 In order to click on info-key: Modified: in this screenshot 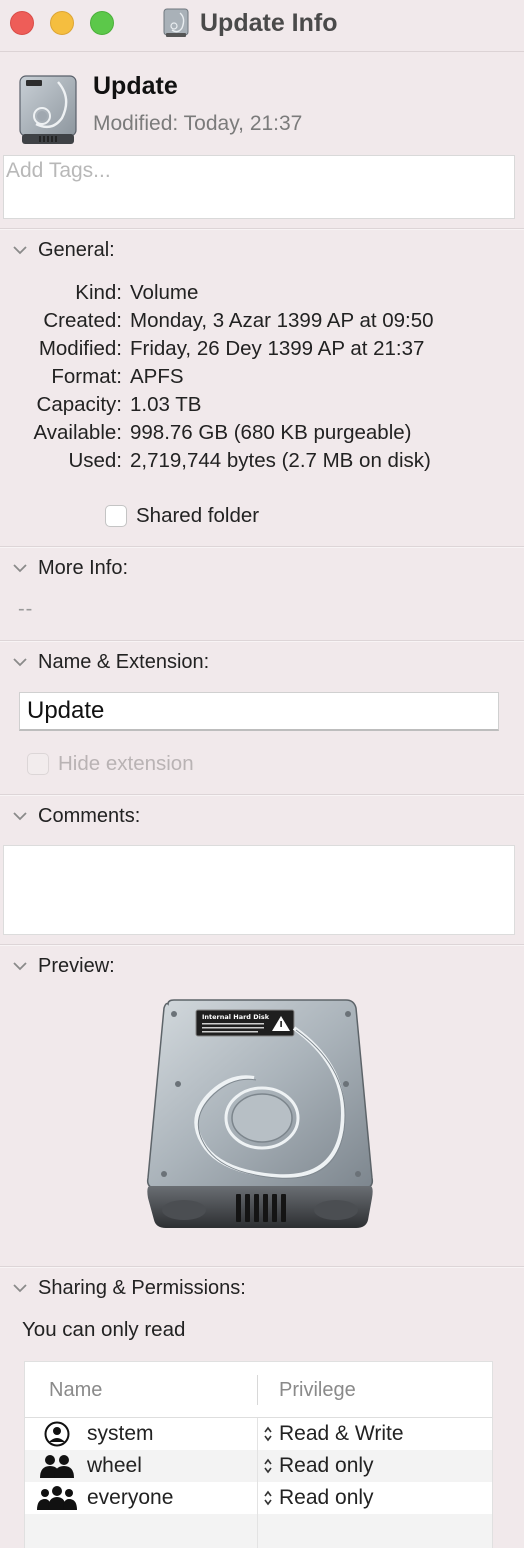, I will do `click(80, 348)`.